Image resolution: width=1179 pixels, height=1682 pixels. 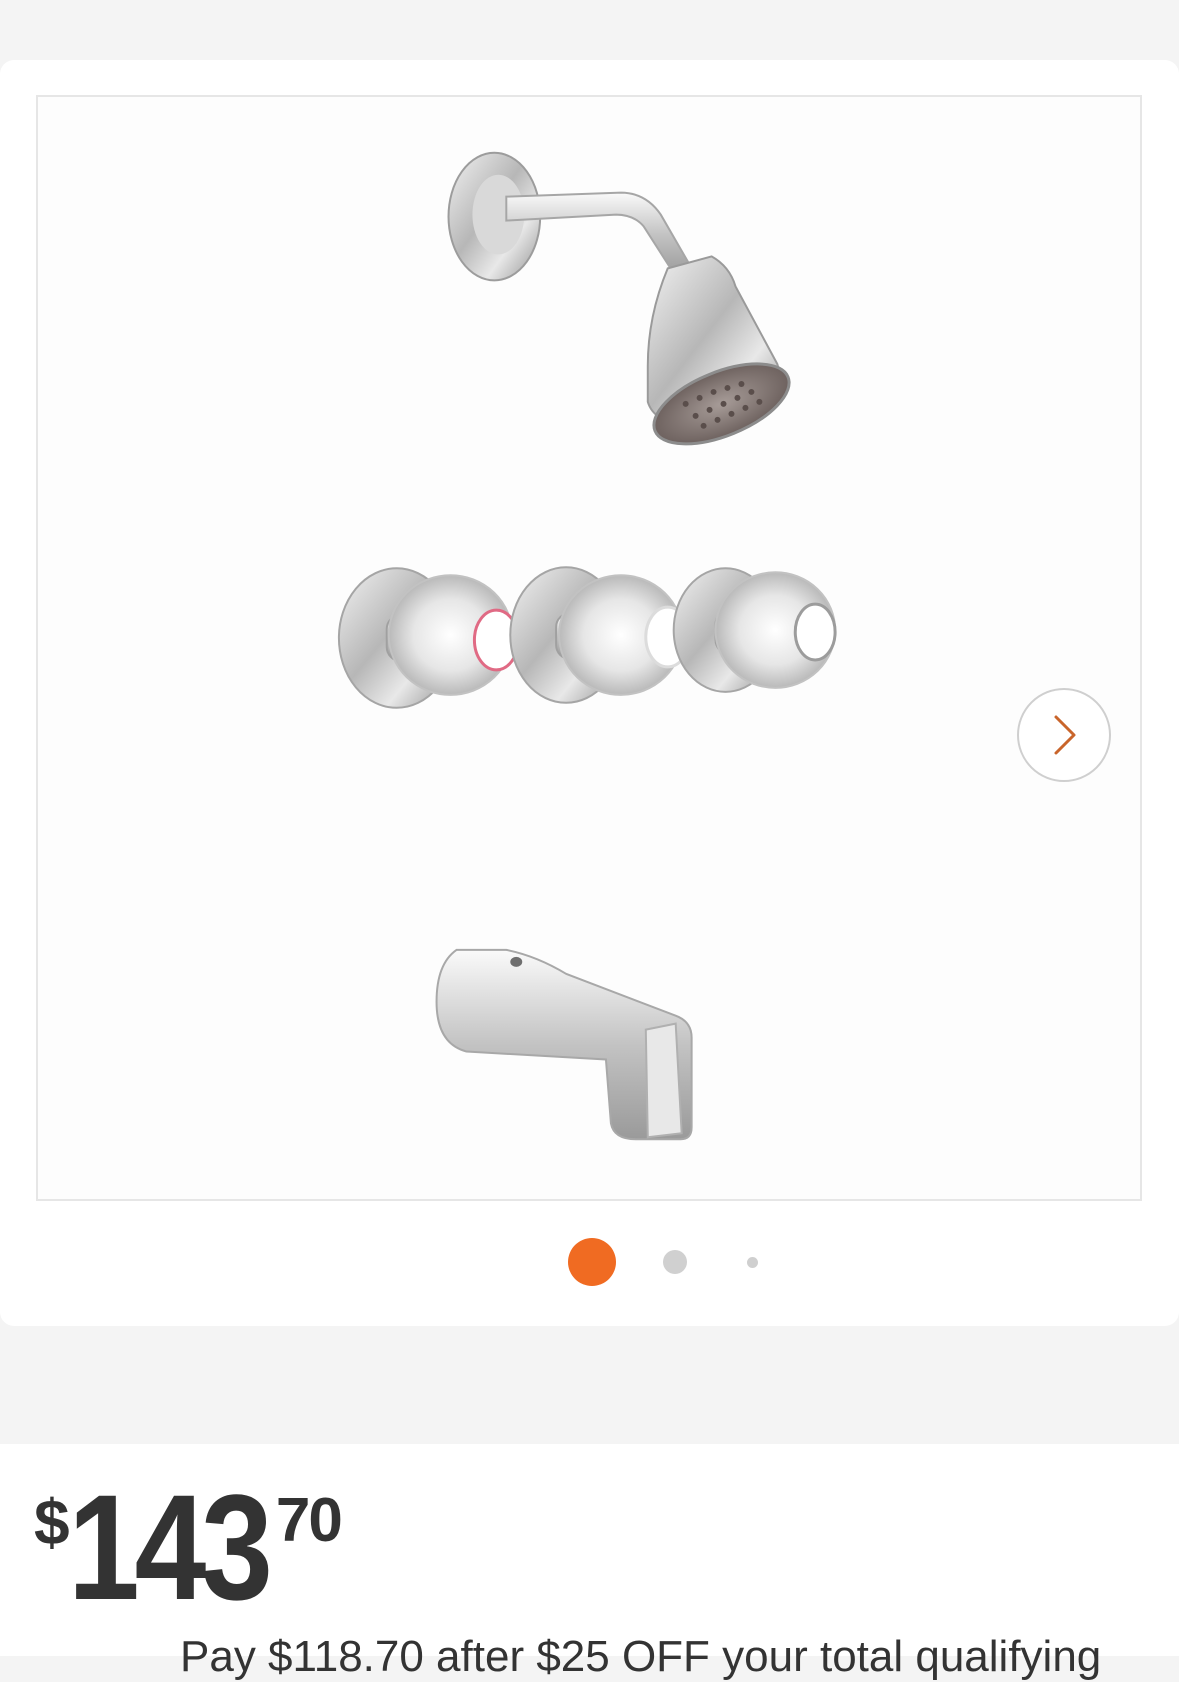 What do you see at coordinates (619, 298) in the screenshot?
I see `showerhead-illustration` at bounding box center [619, 298].